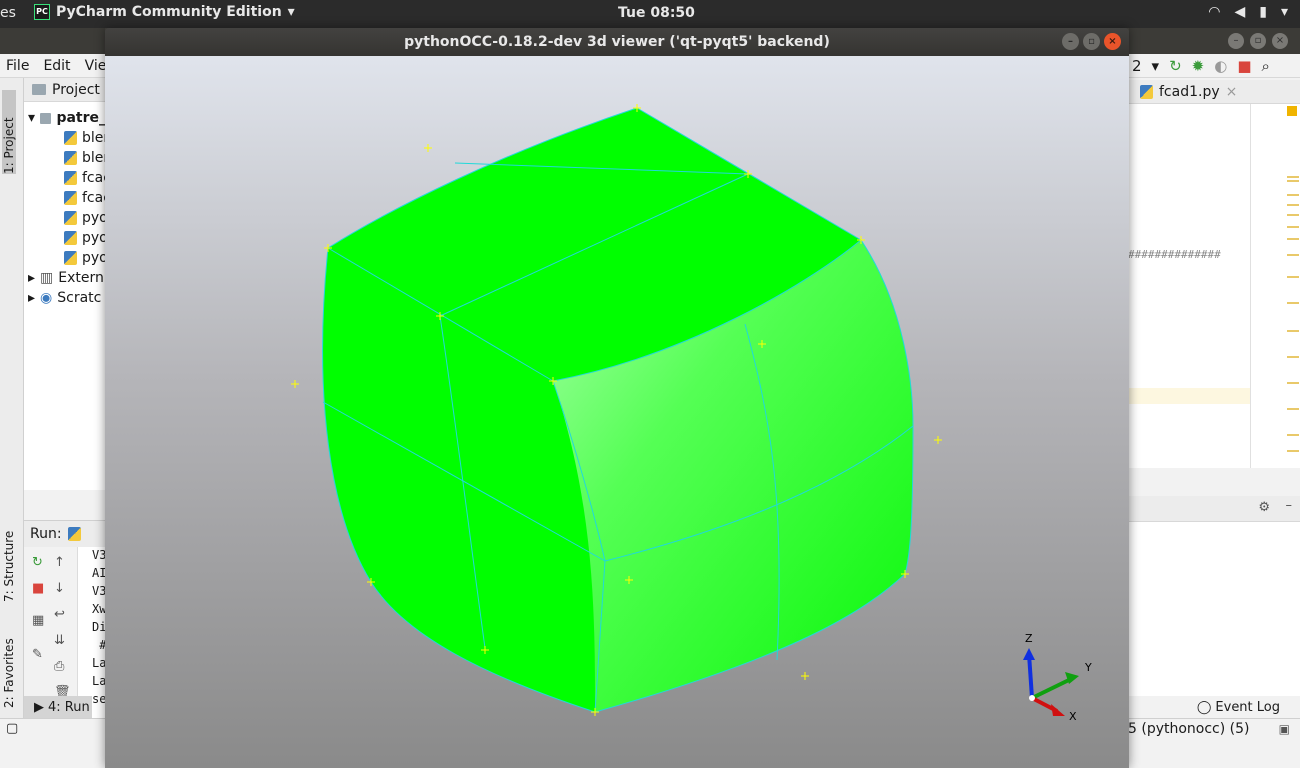 The height and width of the screenshot is (768, 1300). Describe the element at coordinates (9, 666) in the screenshot. I see `tab-favorites: 2: Favorites` at that location.